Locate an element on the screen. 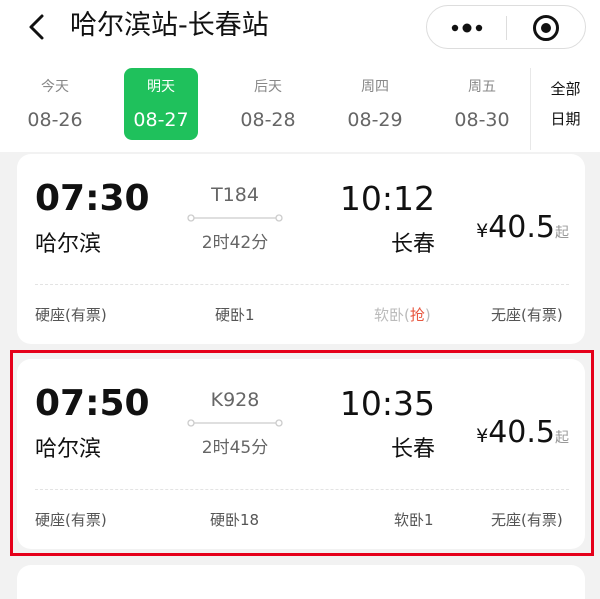 The image size is (600, 599). mini-program-capsule is located at coordinates (506, 27).